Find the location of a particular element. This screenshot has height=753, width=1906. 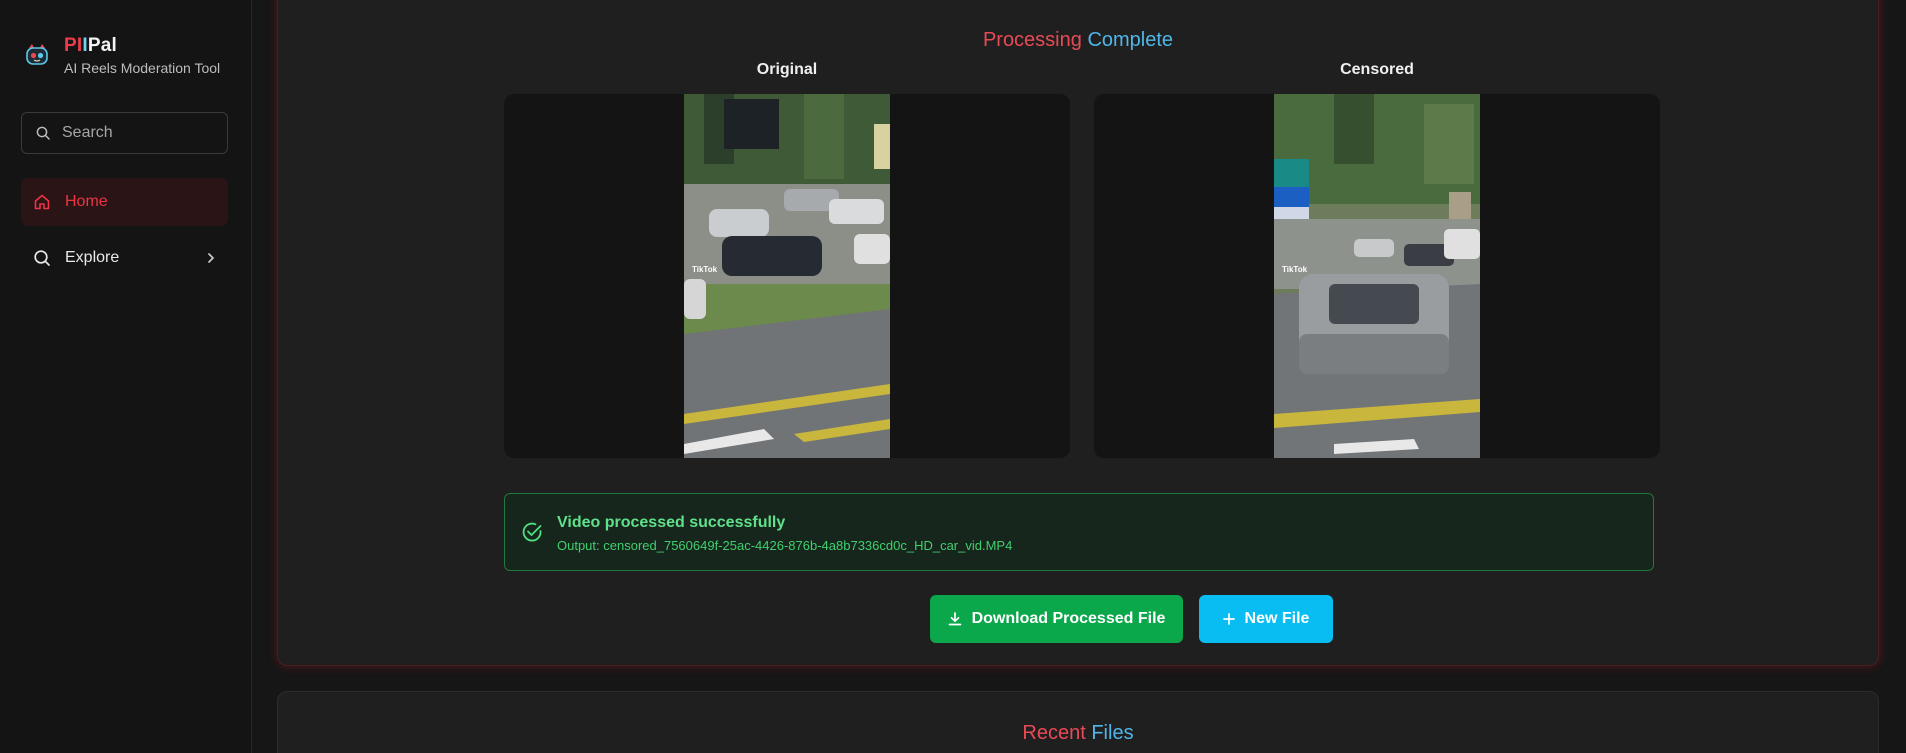

sidebar-item-label: Explore is located at coordinates (92, 257).